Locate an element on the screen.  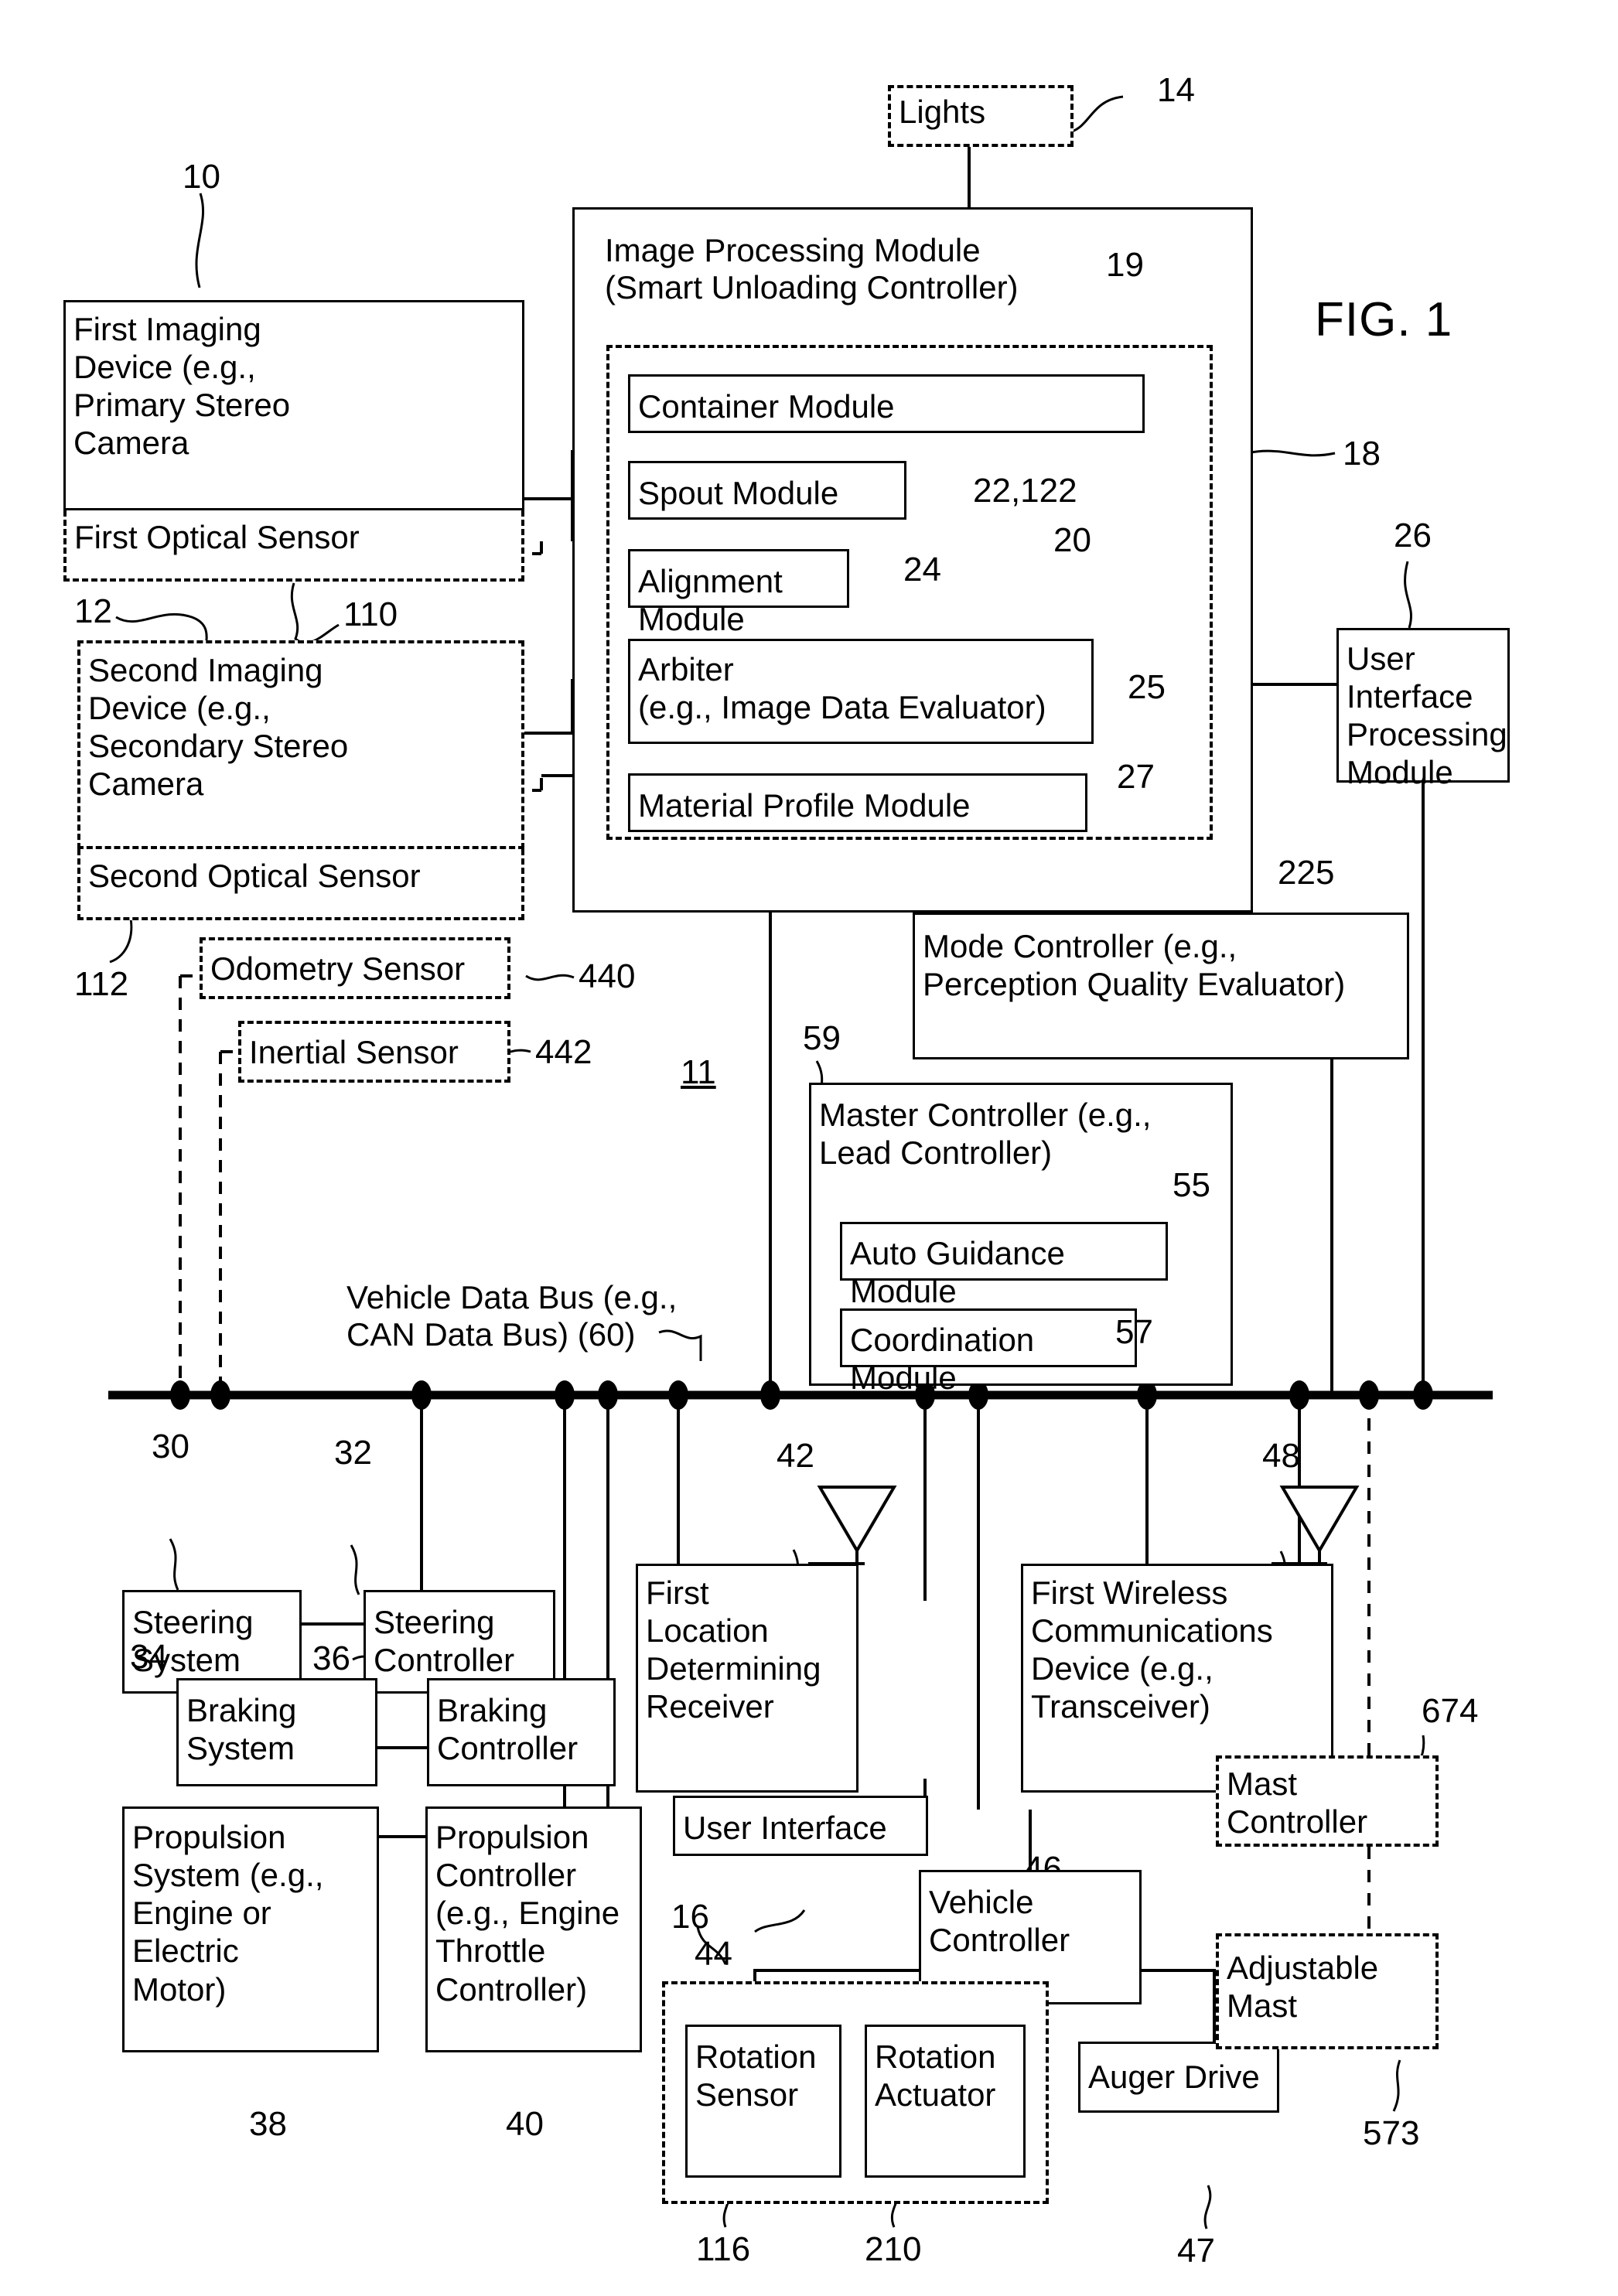
adjustable-mast-box: Adjustable Mast is located at coordinates (1327, 1991).